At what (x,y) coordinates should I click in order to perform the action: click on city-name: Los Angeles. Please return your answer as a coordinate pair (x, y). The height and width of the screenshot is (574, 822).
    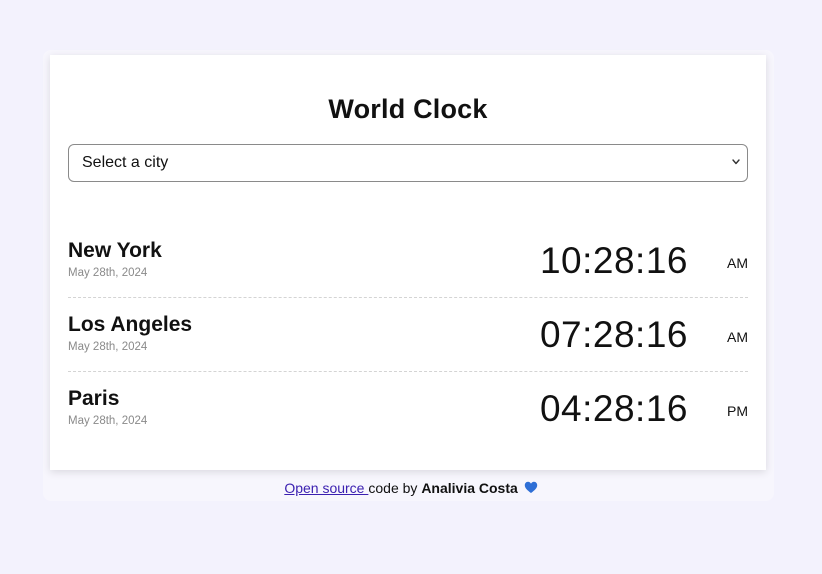
    Looking at the image, I should click on (130, 324).